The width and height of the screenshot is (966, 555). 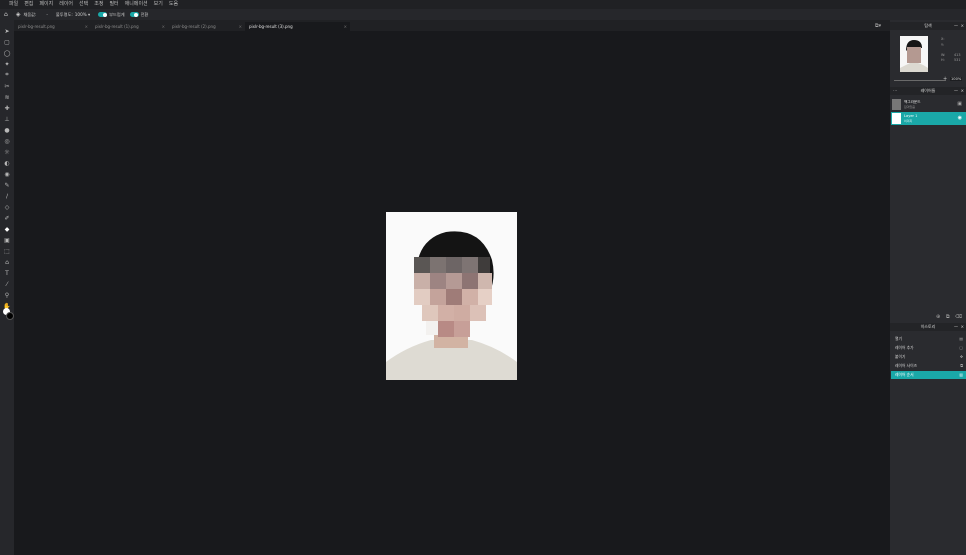 I want to click on add-layer-history-icon: ▢, so click(x=961, y=347).